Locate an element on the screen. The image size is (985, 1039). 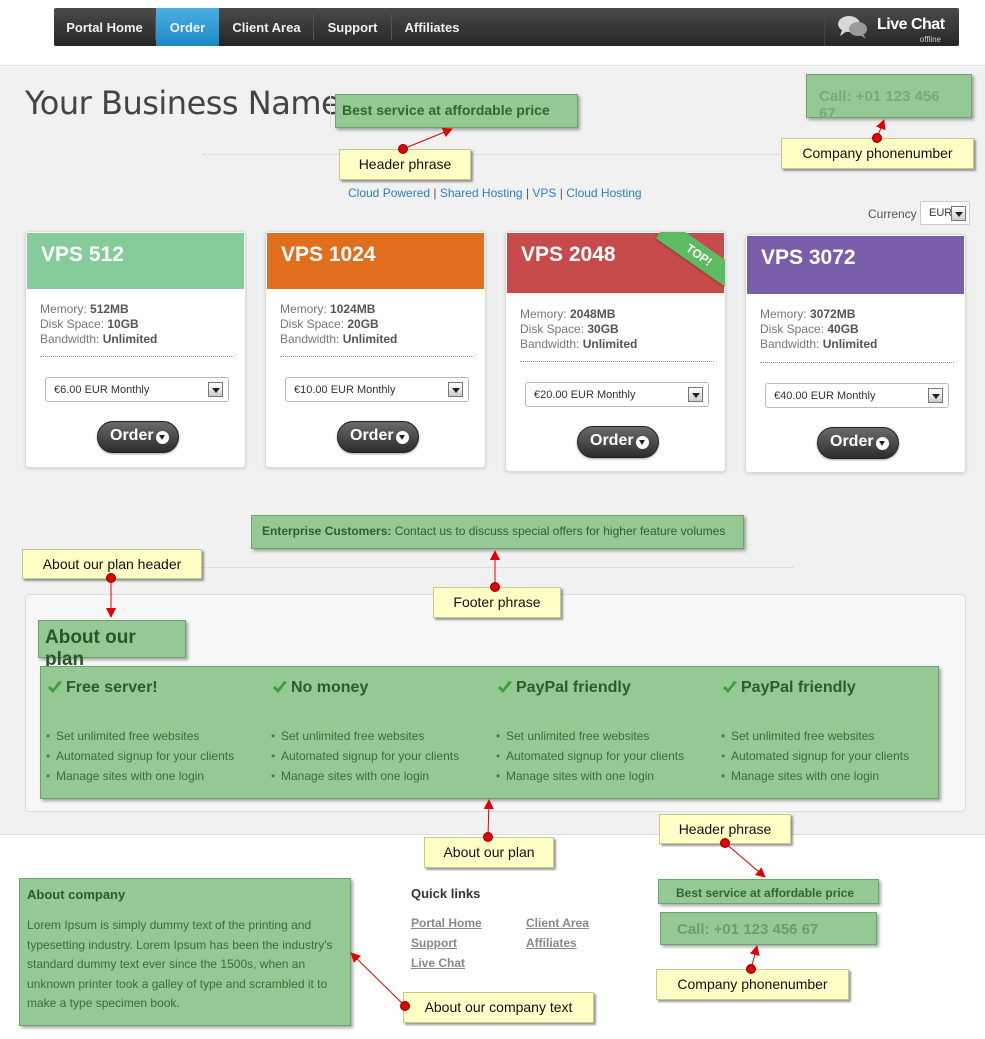
feature-title: Free server! is located at coordinates (112, 687).